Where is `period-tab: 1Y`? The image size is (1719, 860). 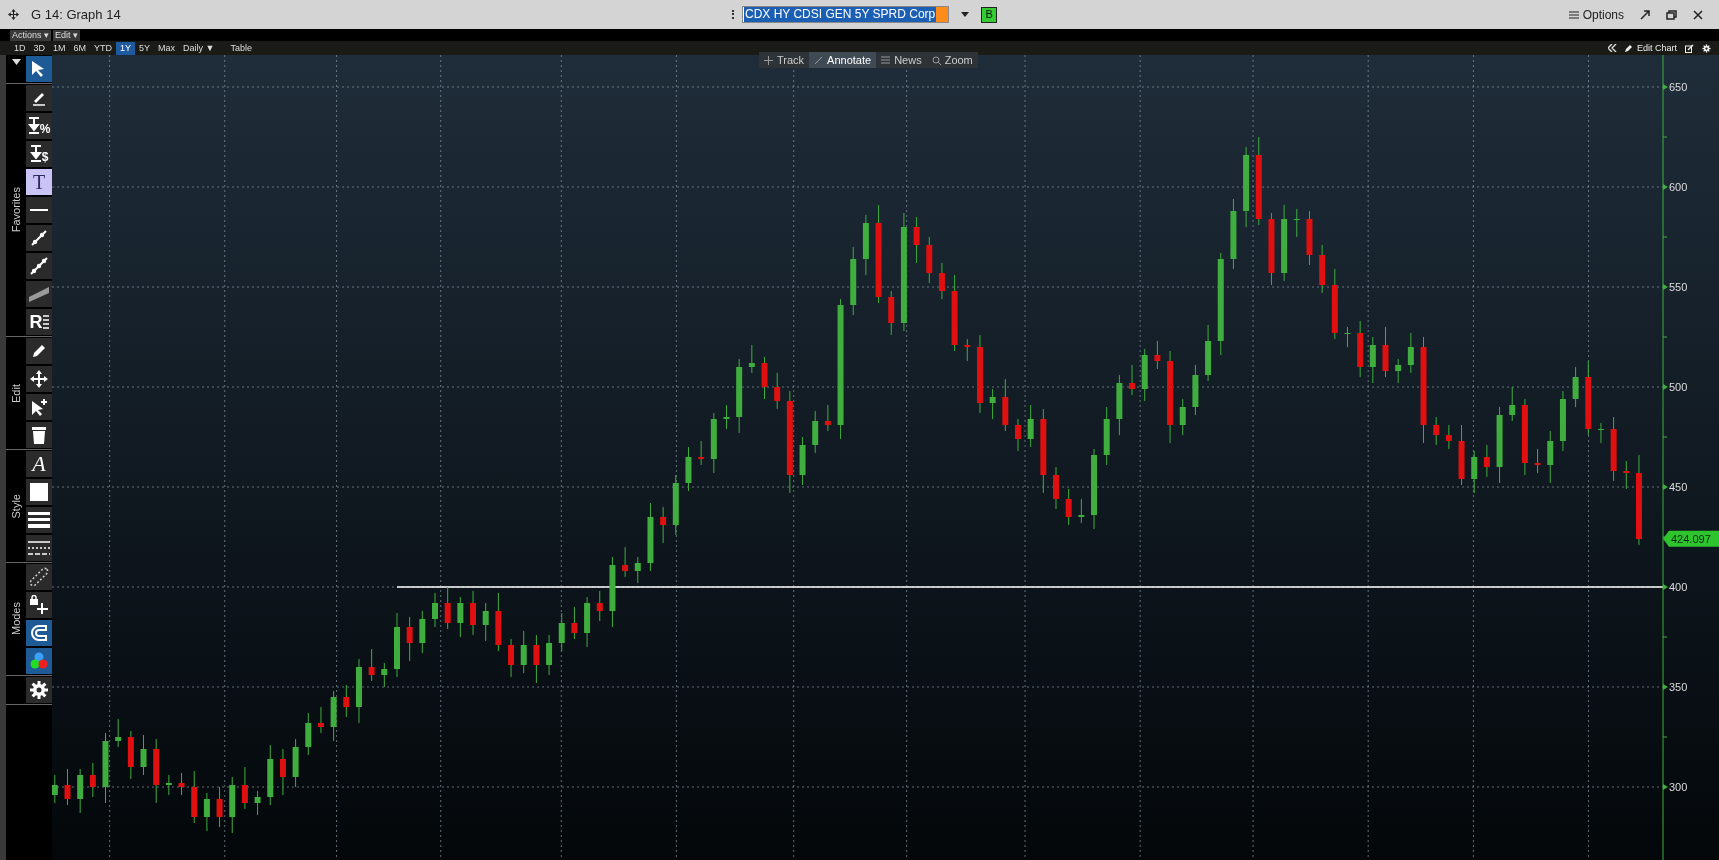 period-tab: 1Y is located at coordinates (126, 48).